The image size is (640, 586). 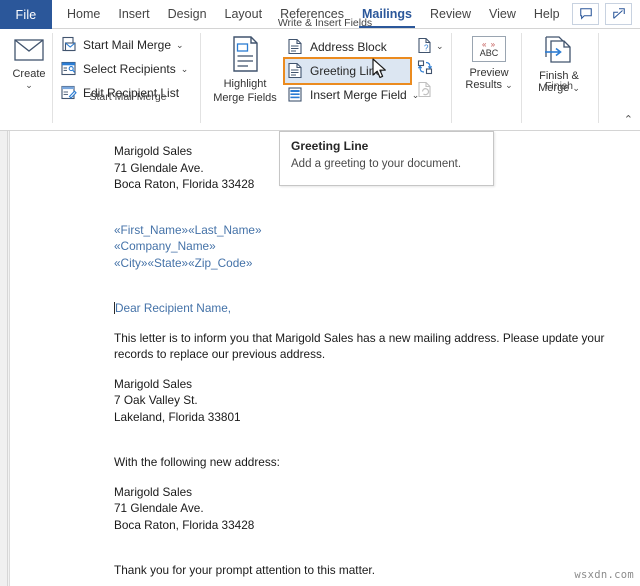 I want to click on comments-button, so click(x=585, y=14).